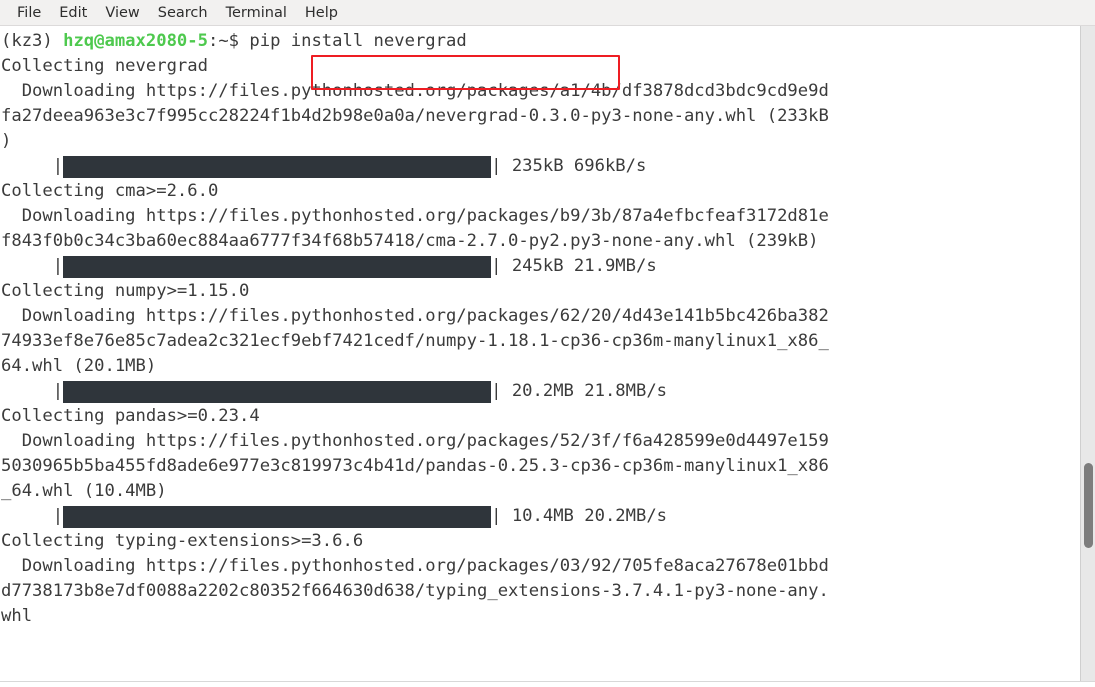 The width and height of the screenshot is (1095, 687). Describe the element at coordinates (574, 166) in the screenshot. I see `progress-bar-status: 235kB 696kB/s` at that location.